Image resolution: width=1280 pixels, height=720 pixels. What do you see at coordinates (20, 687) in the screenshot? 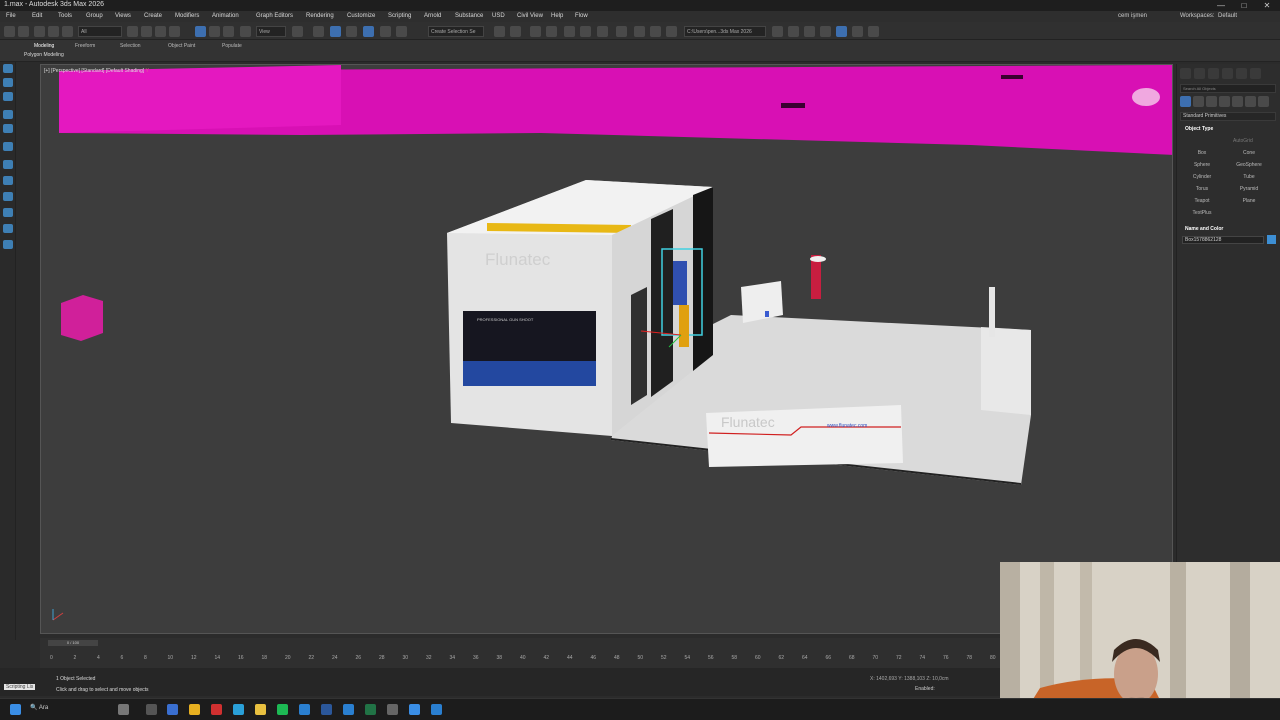
I see `maxscript-listener: Scripting Lis` at bounding box center [20, 687].